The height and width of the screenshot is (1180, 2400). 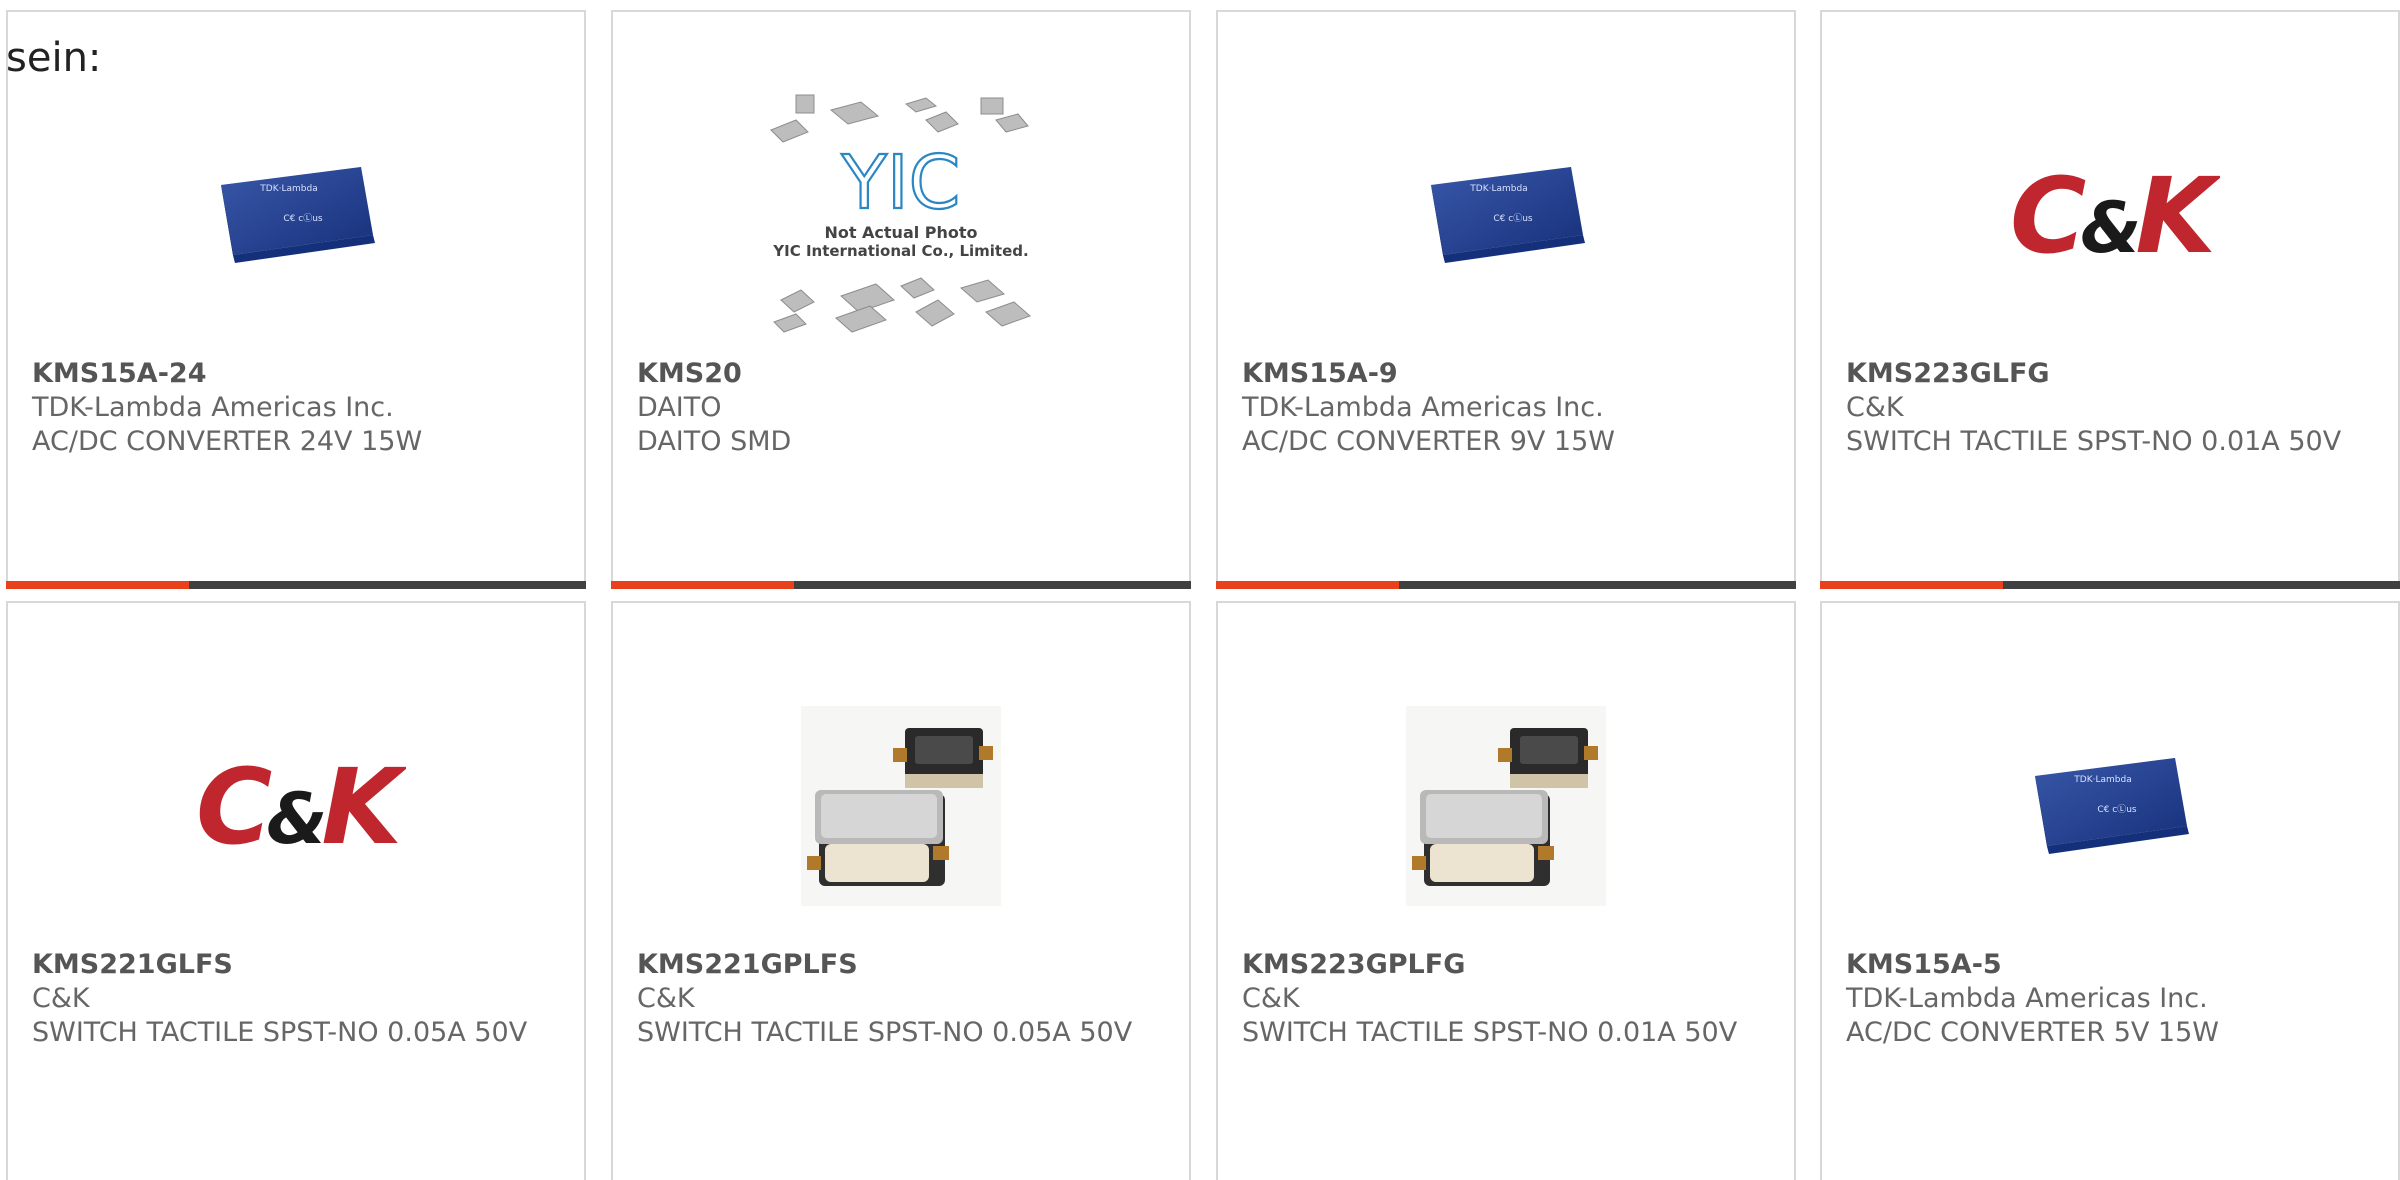 What do you see at coordinates (1502, 965) in the screenshot?
I see `part-number: KMS223GPLFG` at bounding box center [1502, 965].